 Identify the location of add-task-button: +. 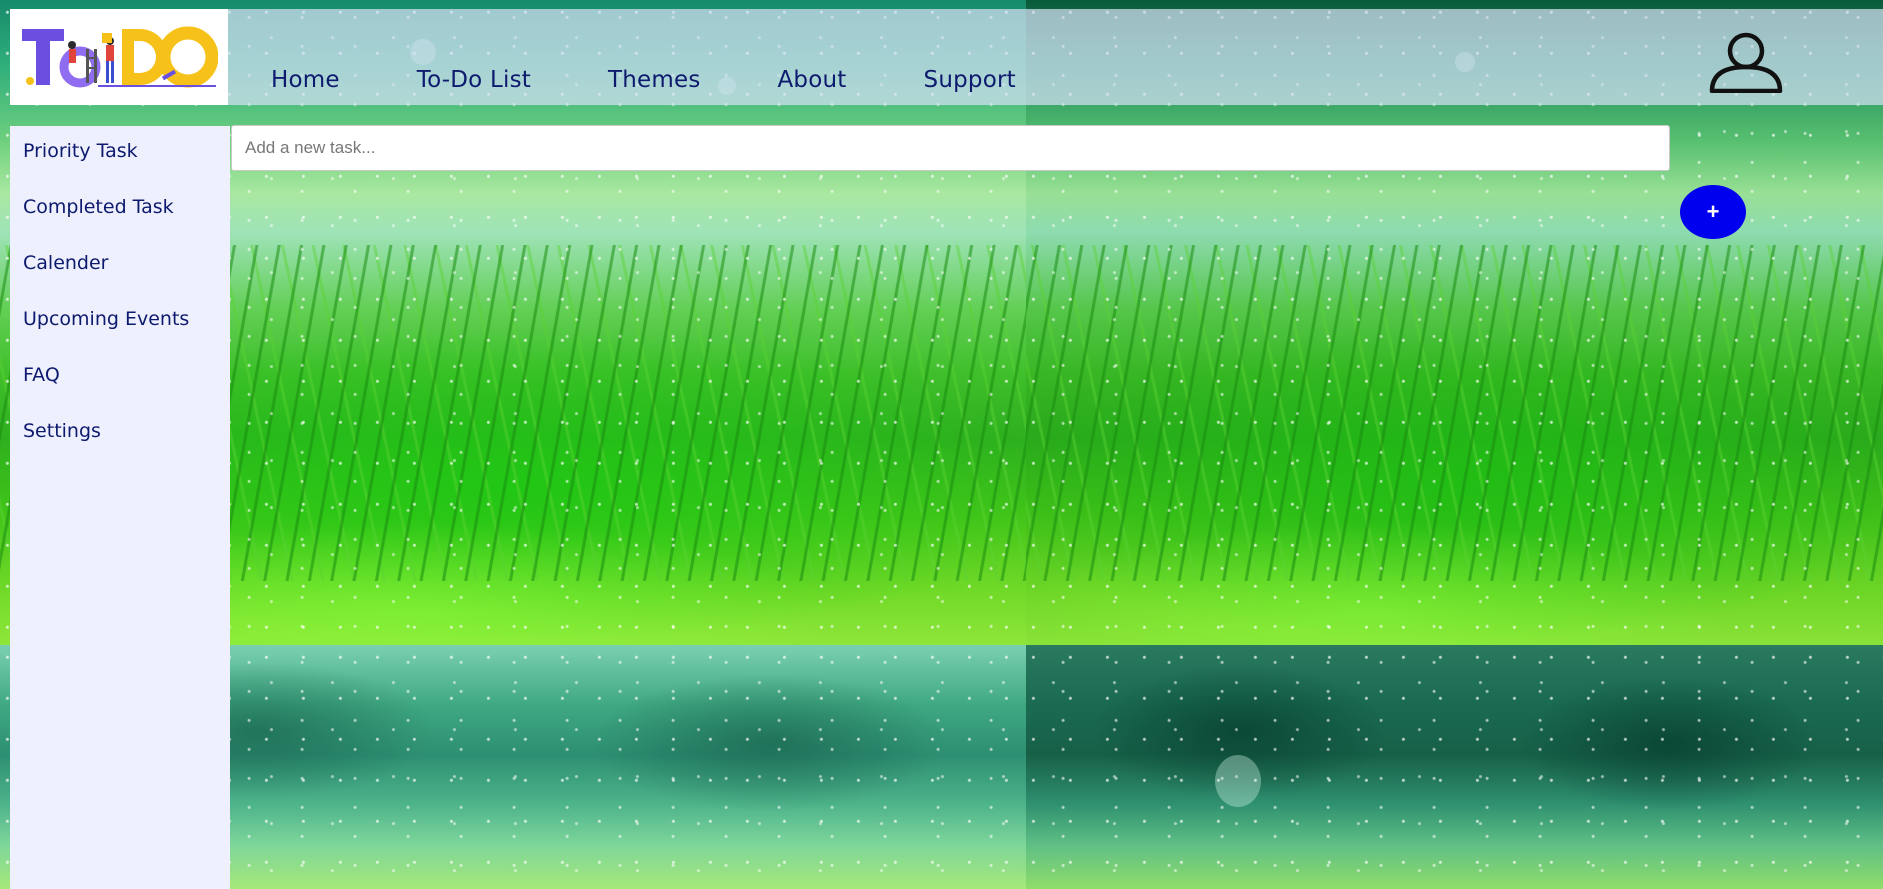
(1713, 212).